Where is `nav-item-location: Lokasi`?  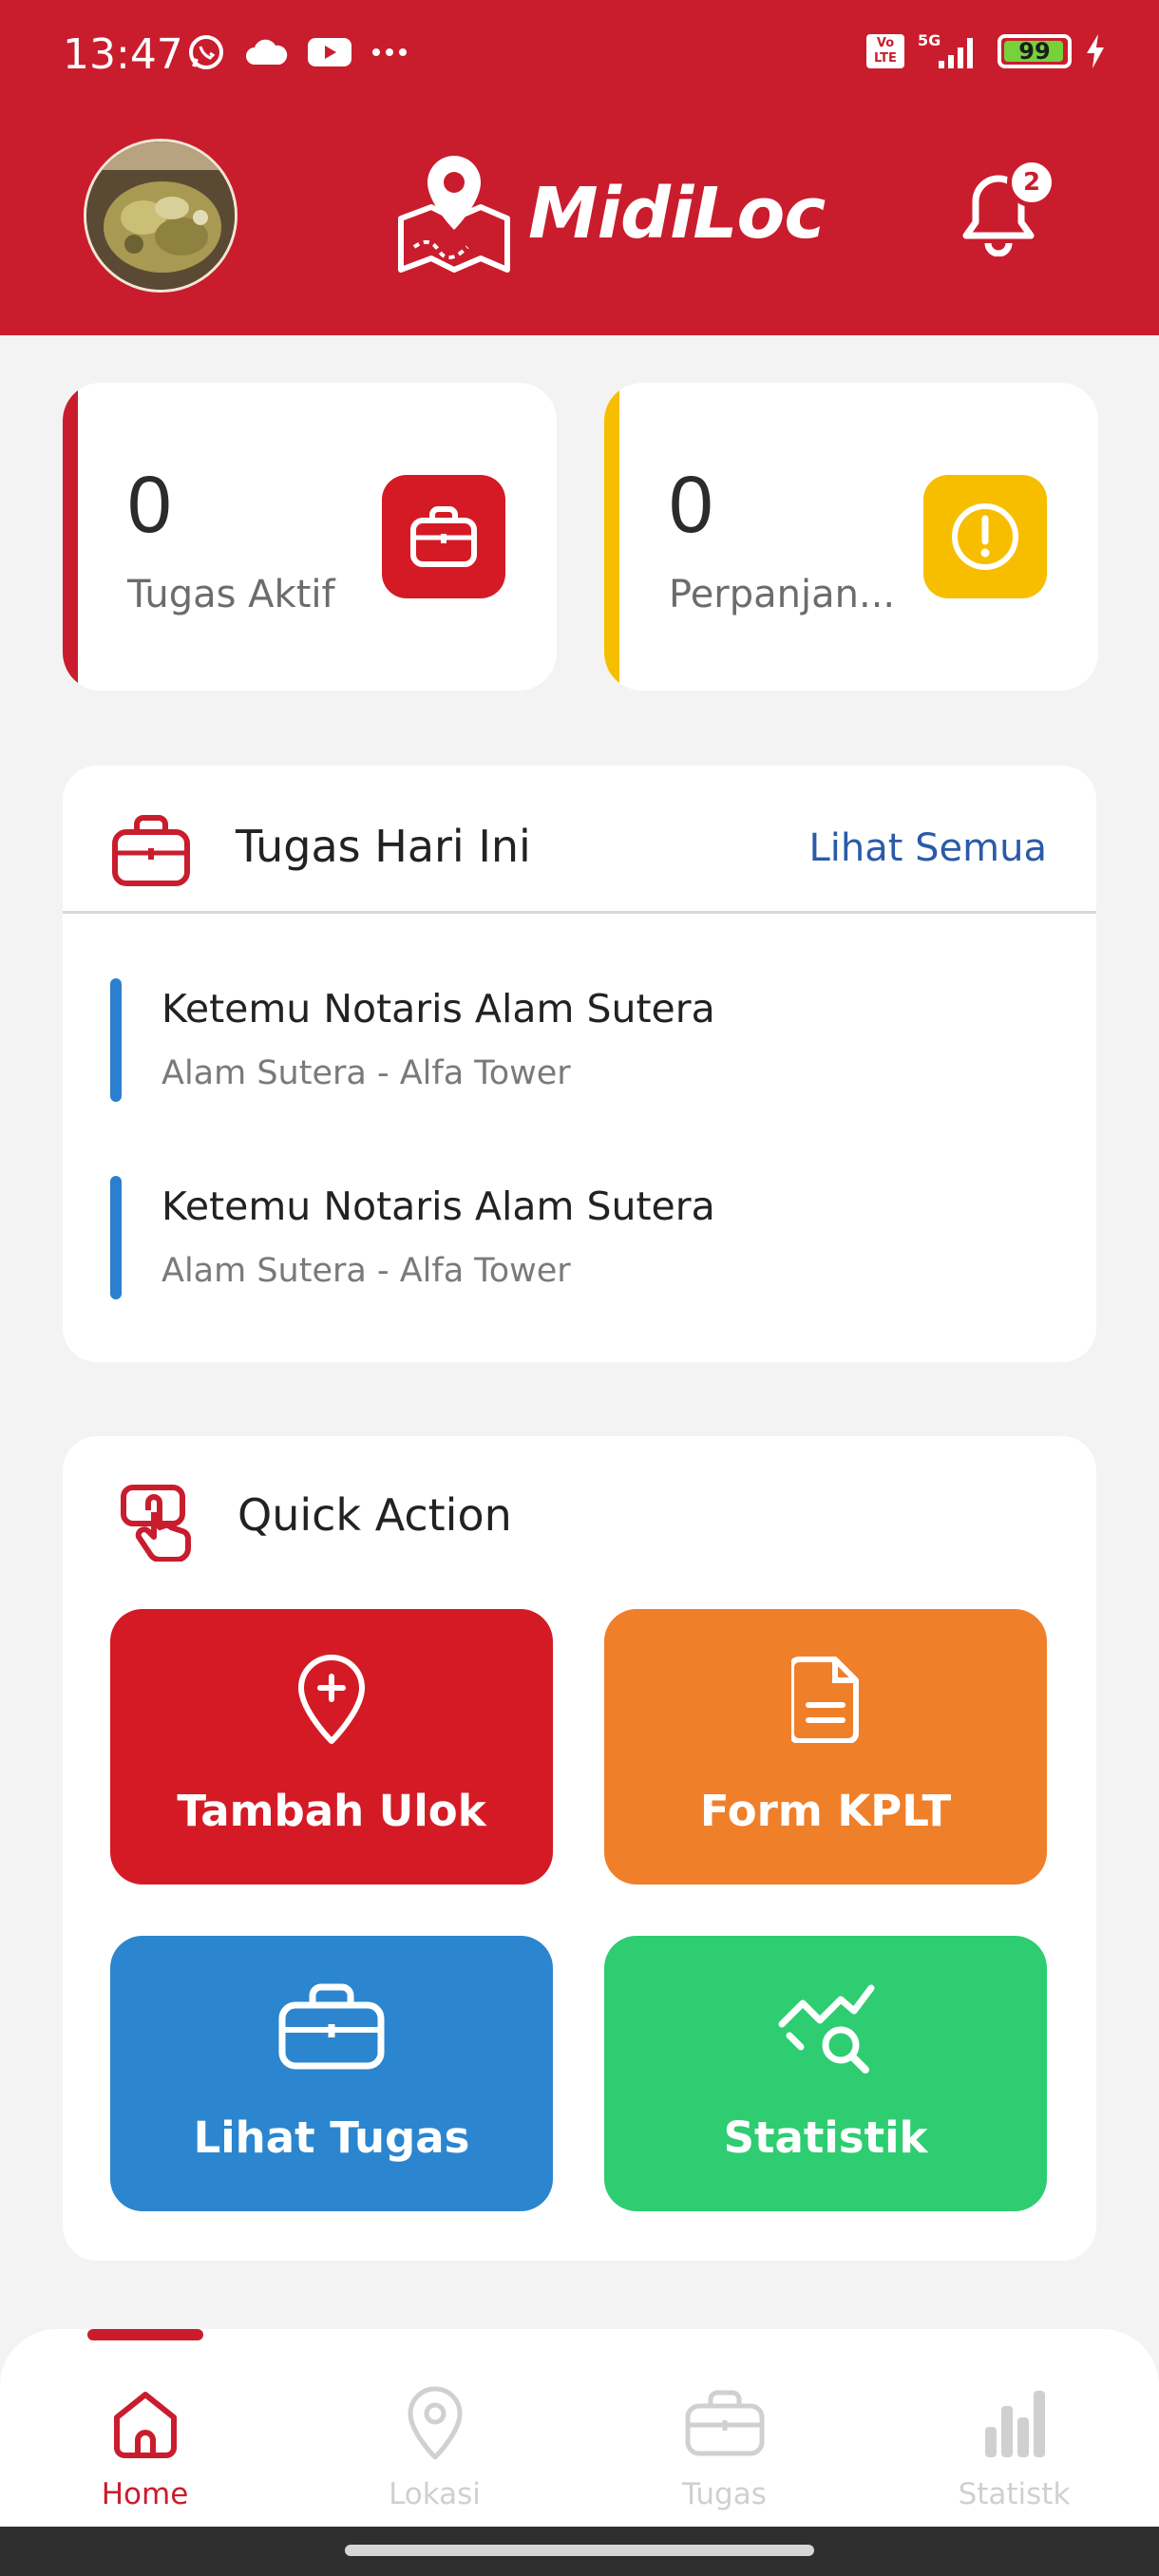
nav-item-location: Lokasi is located at coordinates (435, 2428).